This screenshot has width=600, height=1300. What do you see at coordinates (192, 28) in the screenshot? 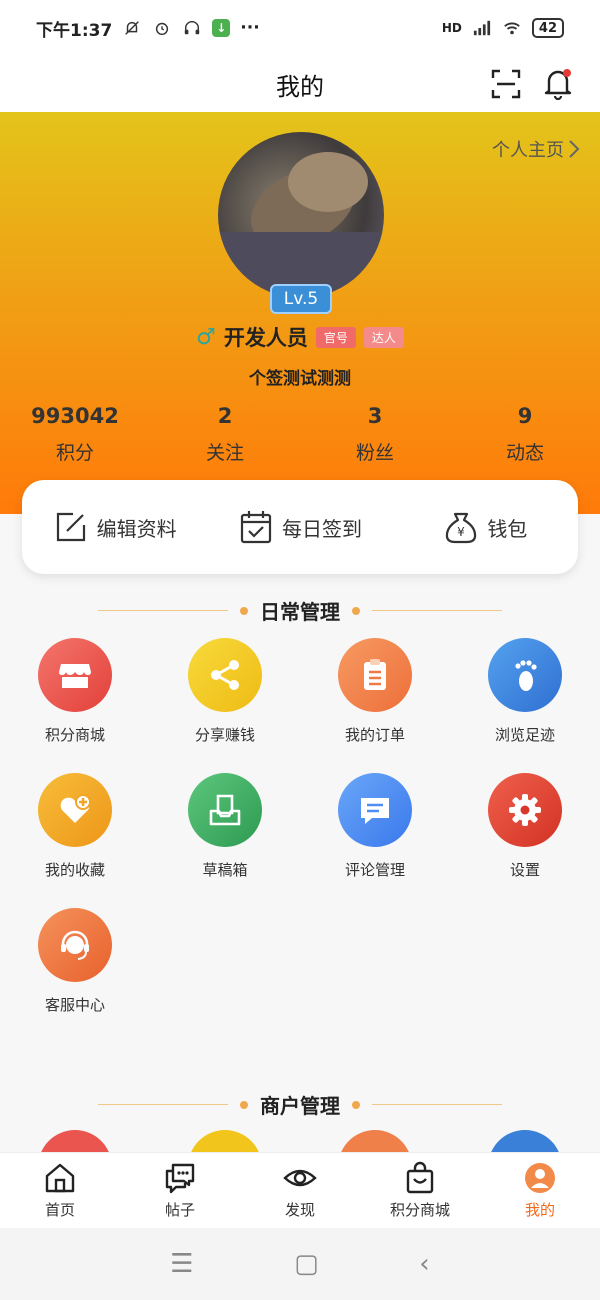
I see `headphones-icon` at bounding box center [192, 28].